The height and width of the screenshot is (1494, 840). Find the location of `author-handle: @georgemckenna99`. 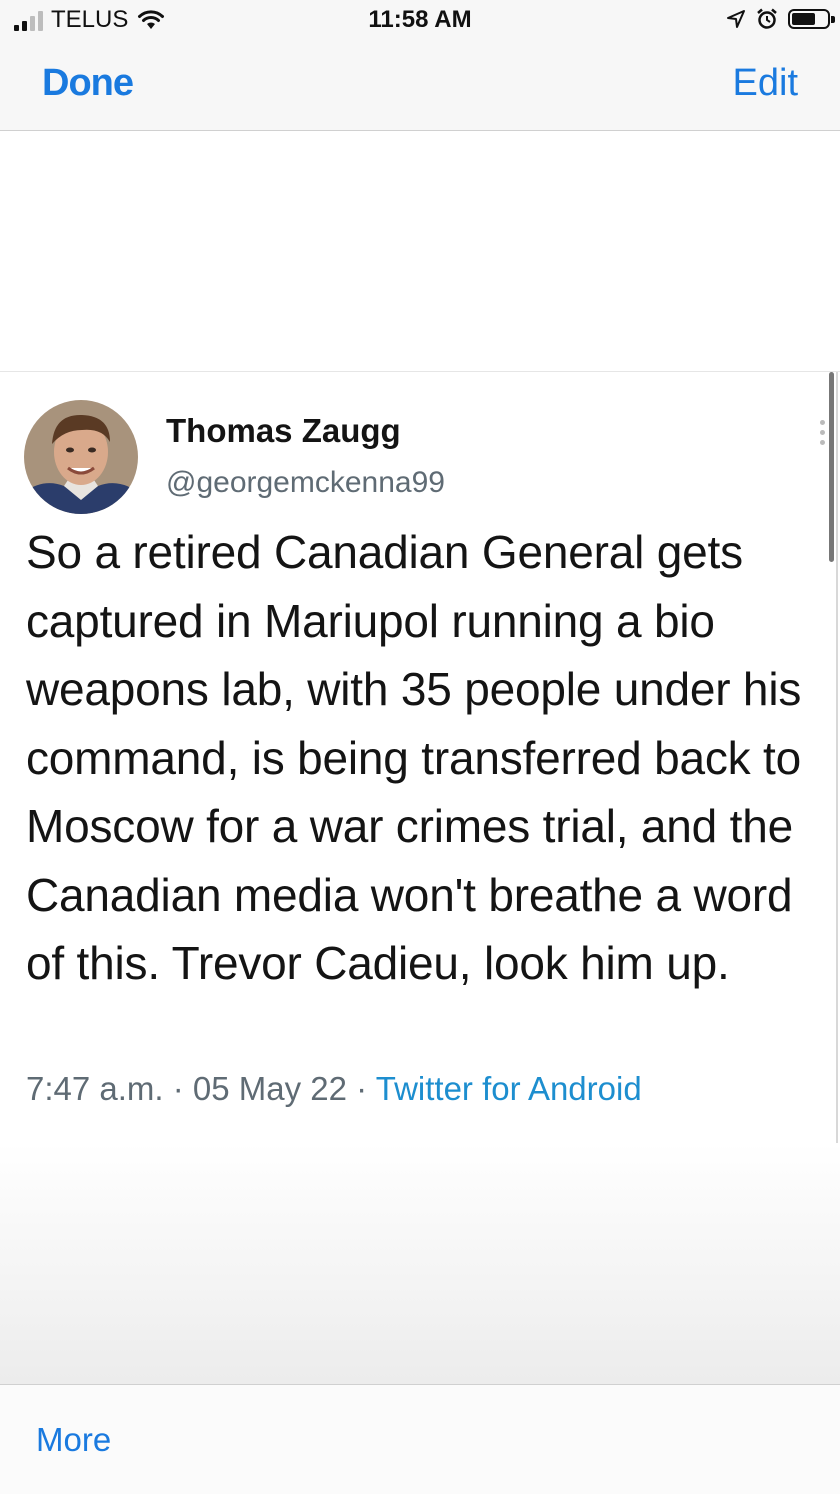

author-handle: @georgemckenna99 is located at coordinates (305, 482).